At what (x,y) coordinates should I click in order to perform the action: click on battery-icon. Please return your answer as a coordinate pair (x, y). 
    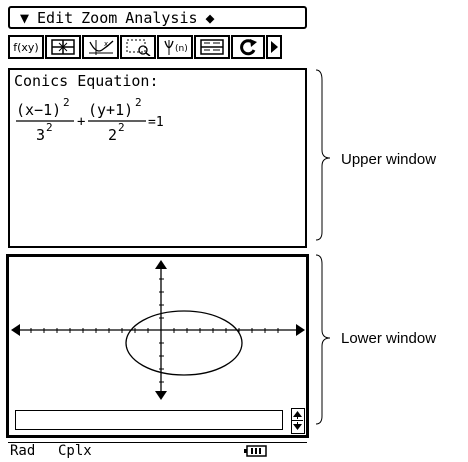
    Looking at the image, I should click on (255, 451).